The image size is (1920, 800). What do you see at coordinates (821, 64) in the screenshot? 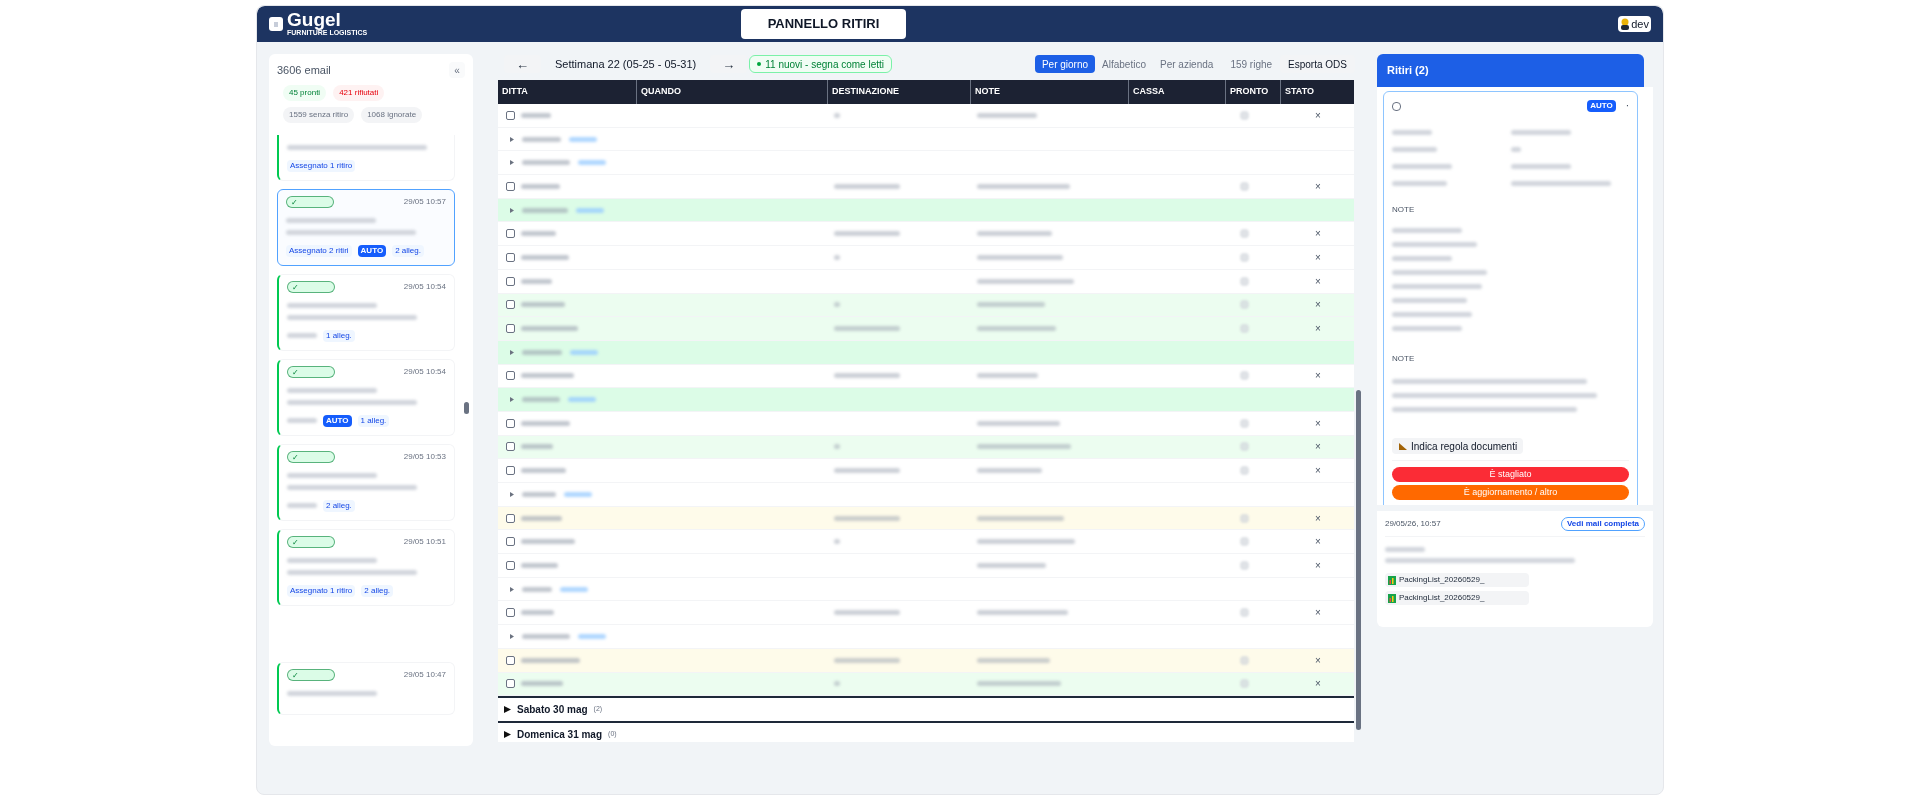
I see `mark-read-button: 11 nuovi - segna come letti` at bounding box center [821, 64].